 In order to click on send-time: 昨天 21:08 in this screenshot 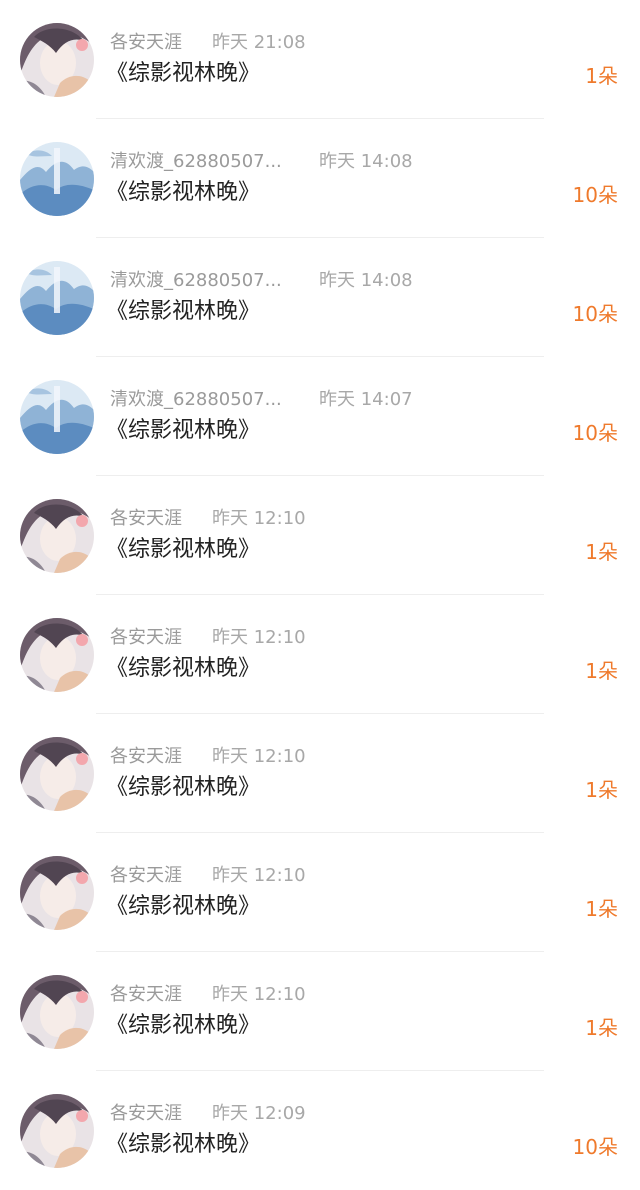, I will do `click(259, 42)`.